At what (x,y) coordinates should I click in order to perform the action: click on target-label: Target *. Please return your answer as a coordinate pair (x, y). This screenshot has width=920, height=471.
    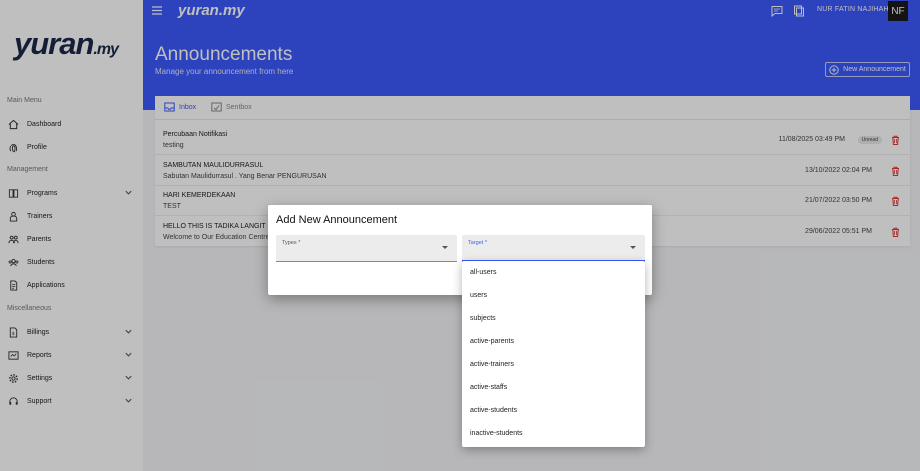
    Looking at the image, I should click on (477, 243).